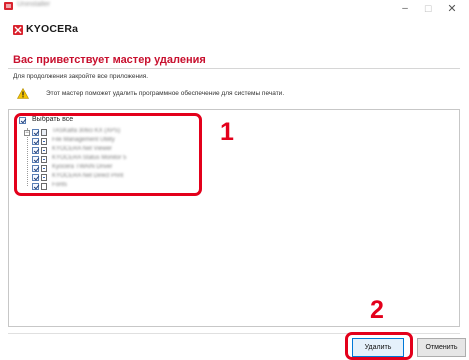 This screenshot has height=360, width=469. I want to click on warning-icon, so click(23, 93).